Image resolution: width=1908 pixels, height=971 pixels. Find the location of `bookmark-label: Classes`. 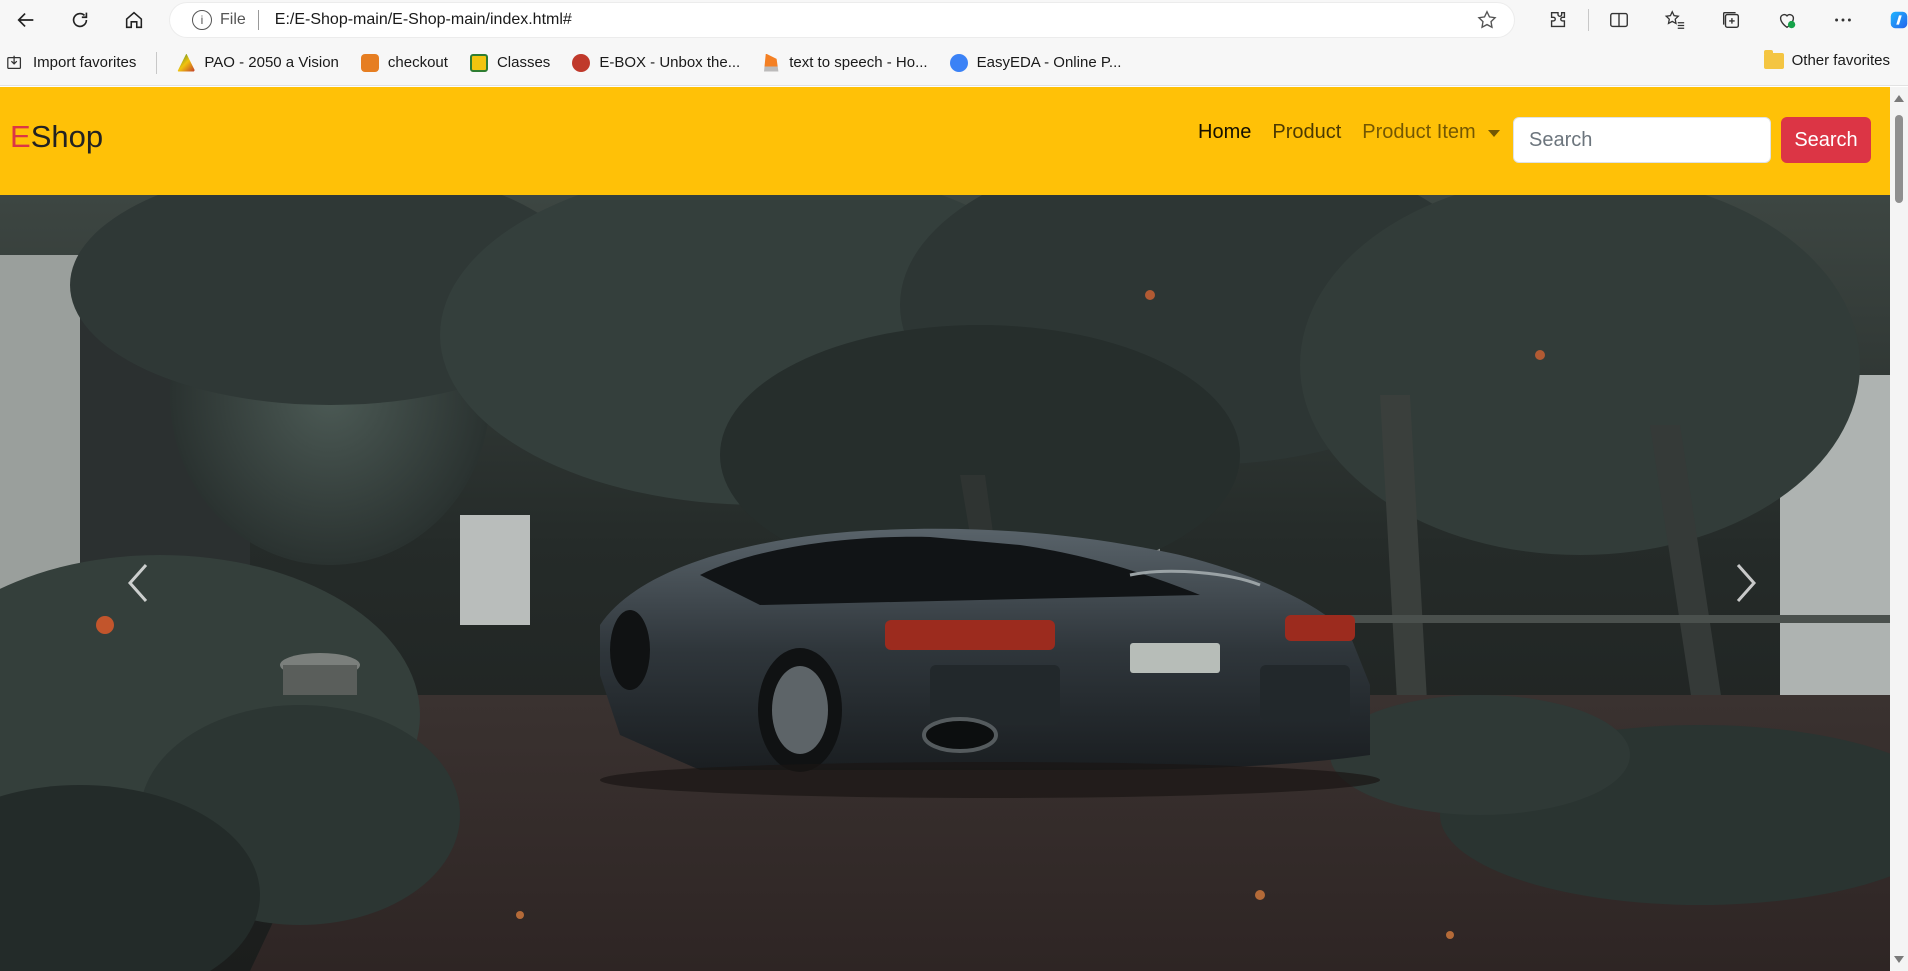

bookmark-label: Classes is located at coordinates (523, 62).